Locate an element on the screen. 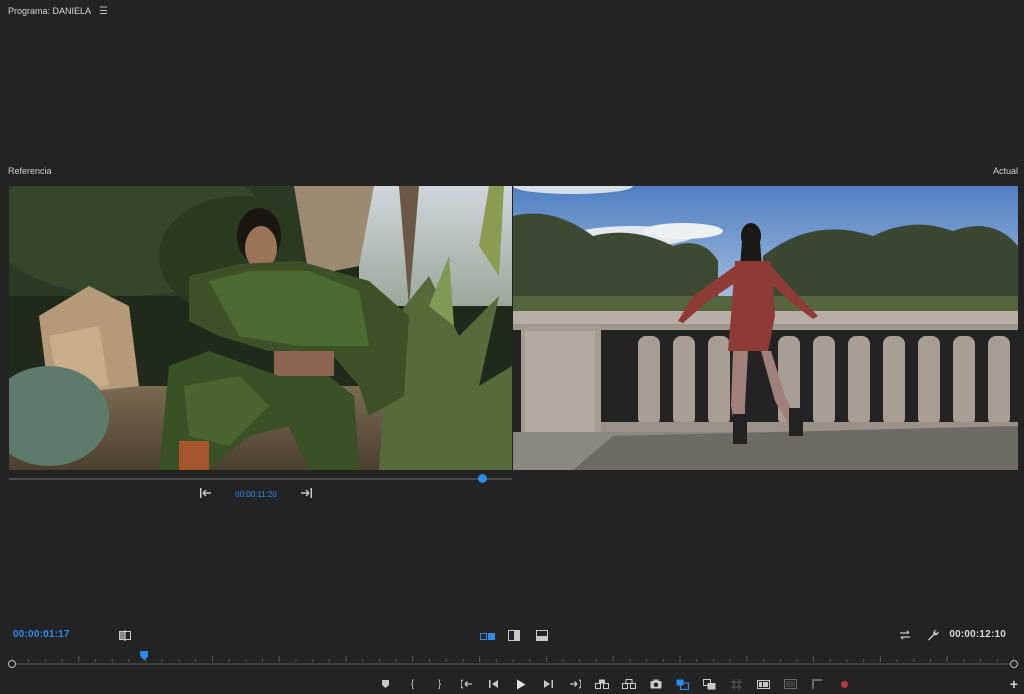 The width and height of the screenshot is (1024, 694). go-to-out-button is located at coordinates (574, 684).